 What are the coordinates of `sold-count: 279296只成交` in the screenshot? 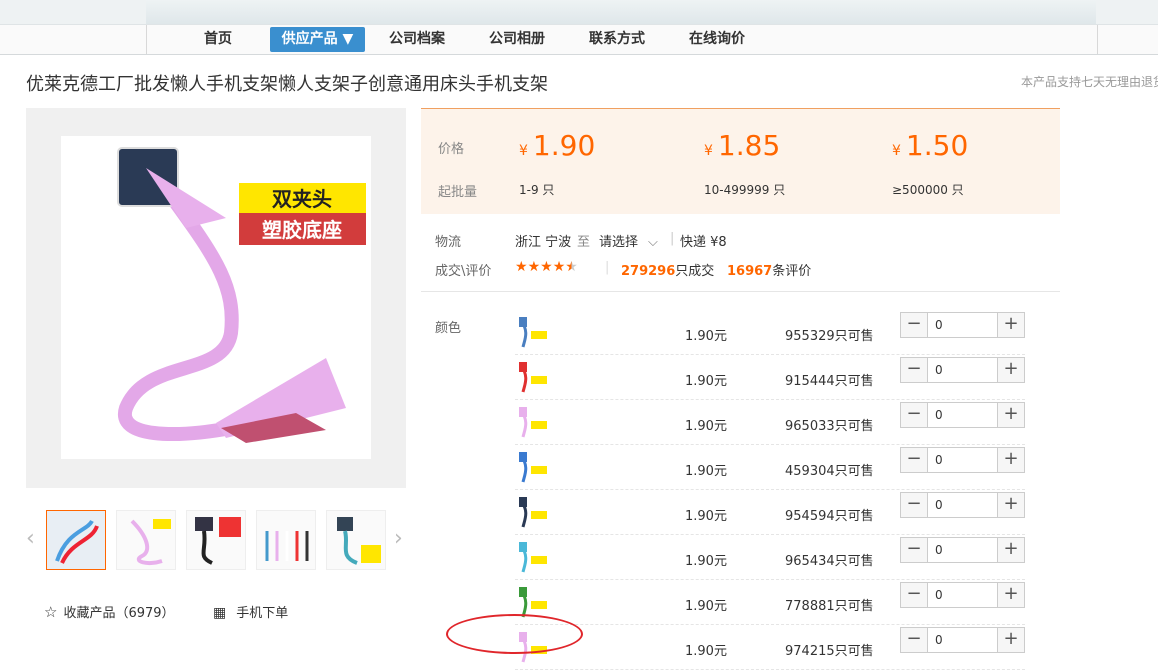 It's located at (667, 269).